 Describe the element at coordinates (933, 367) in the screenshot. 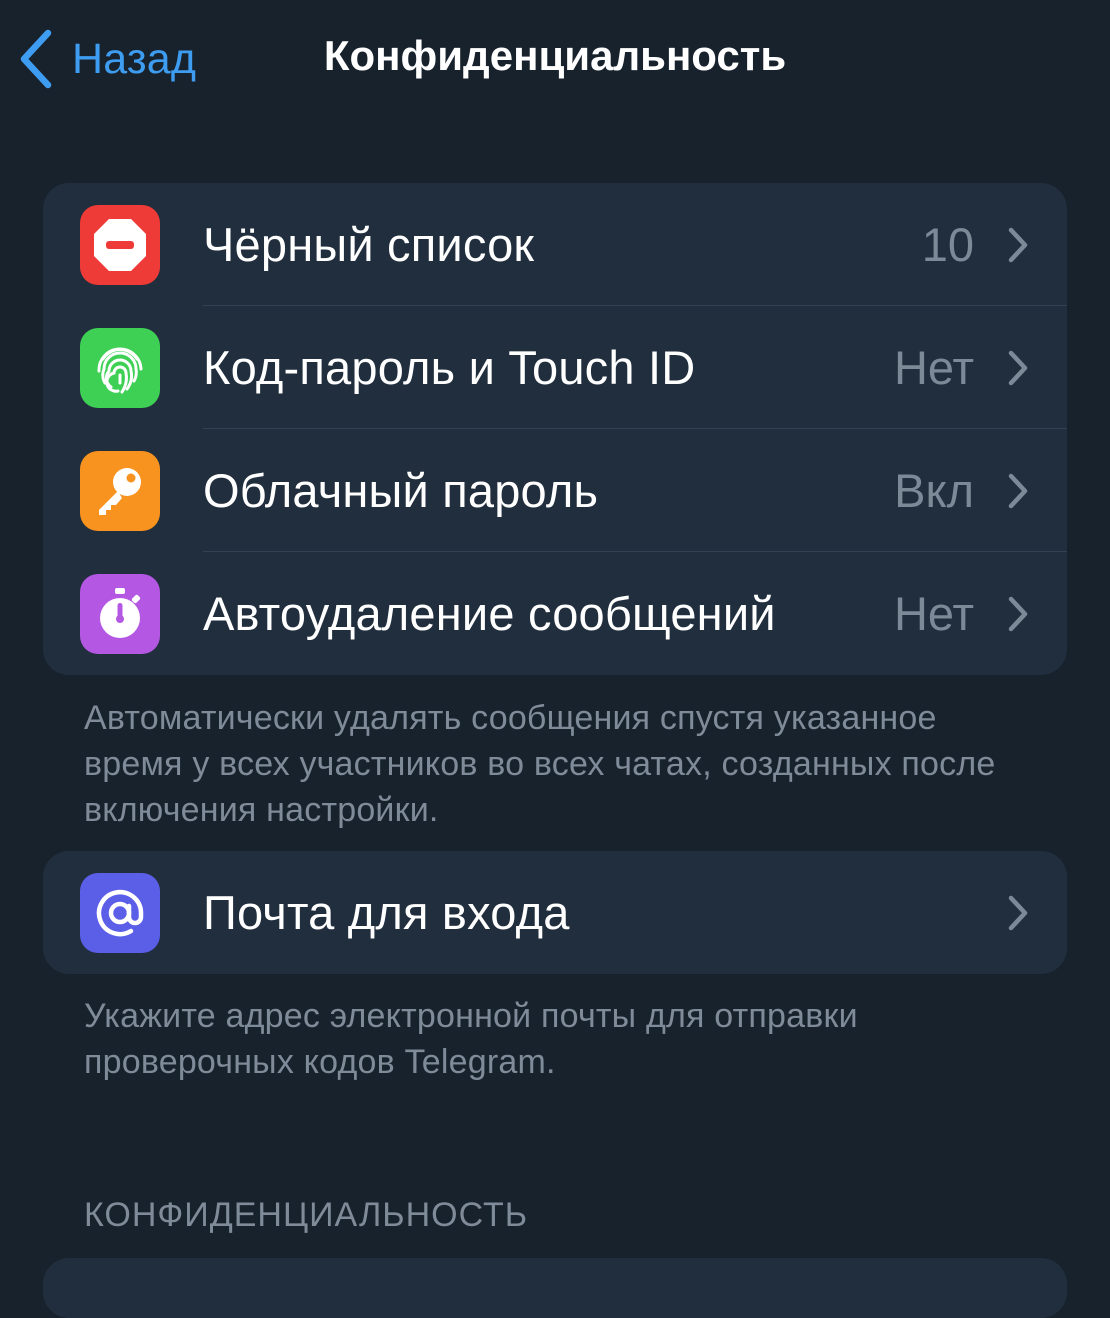

I see `passcode-status: Нет` at that location.